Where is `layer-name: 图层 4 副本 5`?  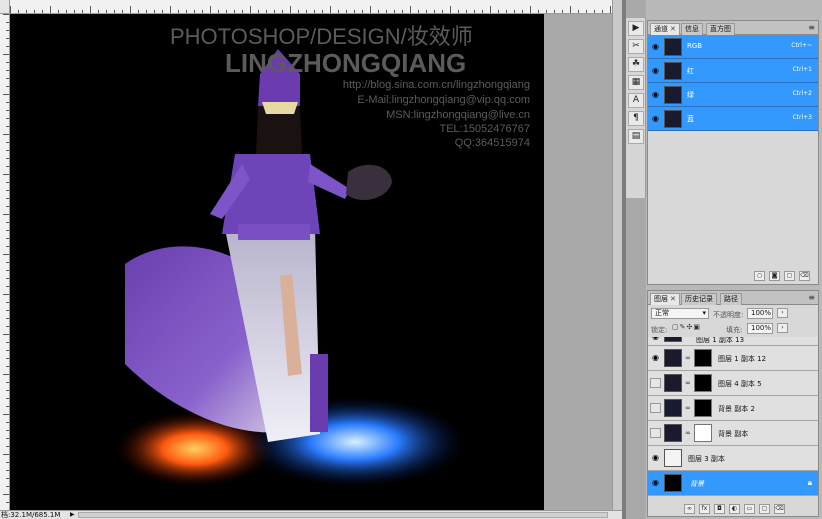 layer-name: 图层 4 副本 5 is located at coordinates (740, 384).